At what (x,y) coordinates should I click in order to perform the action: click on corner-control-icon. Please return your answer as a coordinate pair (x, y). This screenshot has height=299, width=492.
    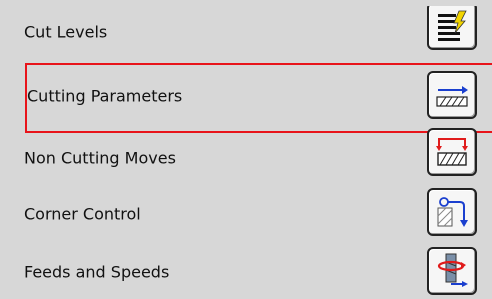
    Looking at the image, I should click on (452, 212).